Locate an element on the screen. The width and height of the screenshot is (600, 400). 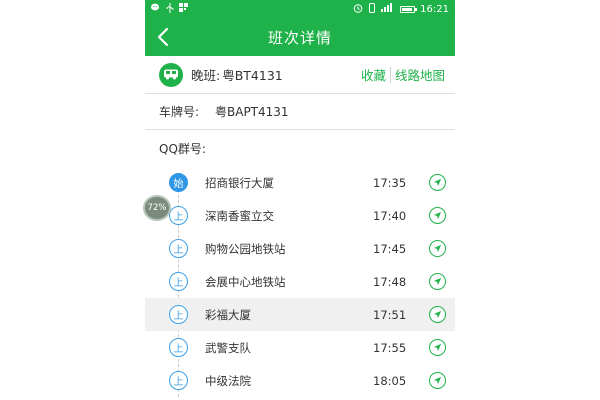
qq-group-label: QQ群号: is located at coordinates (182, 148).